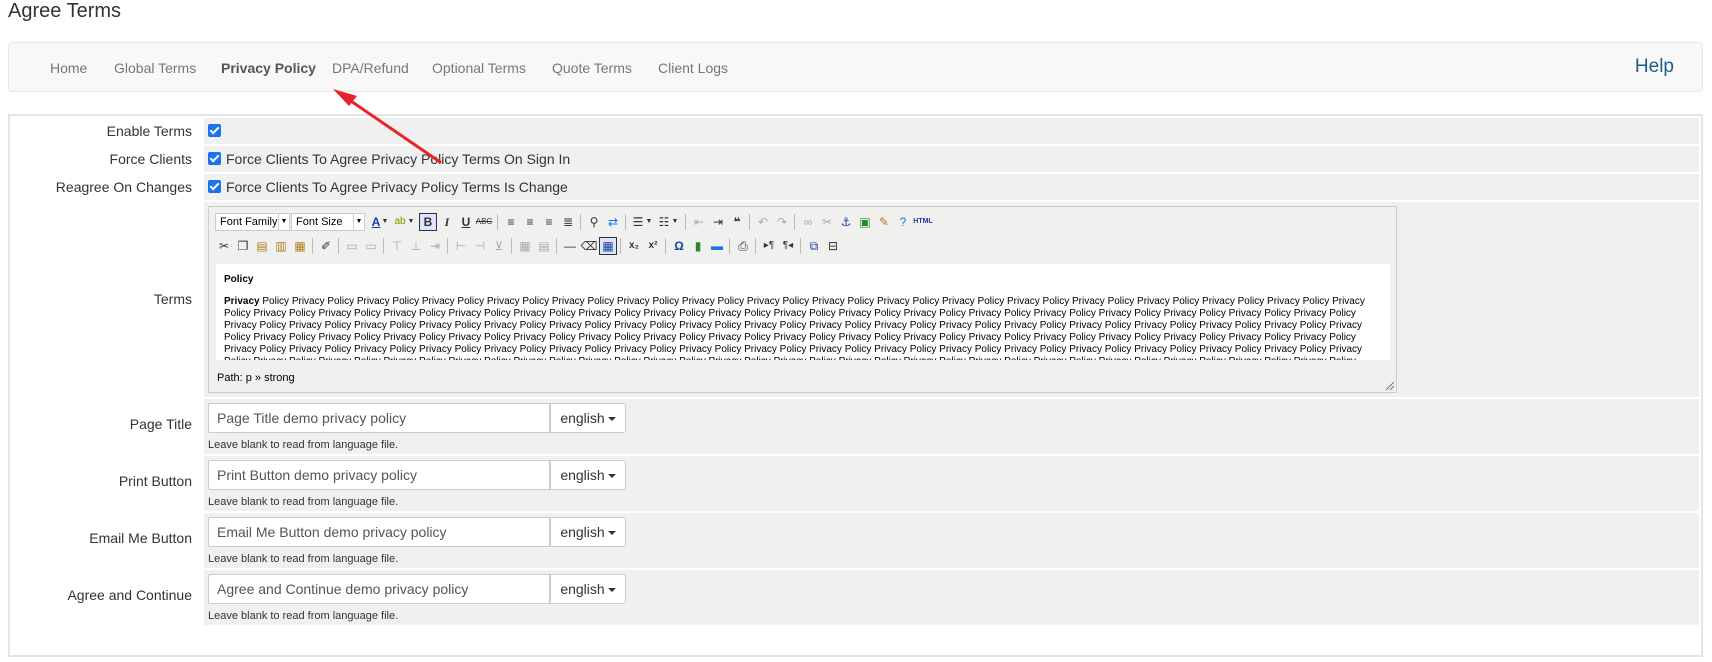  Describe the element at coordinates (428, 222) in the screenshot. I see `bold-icon: B` at that location.